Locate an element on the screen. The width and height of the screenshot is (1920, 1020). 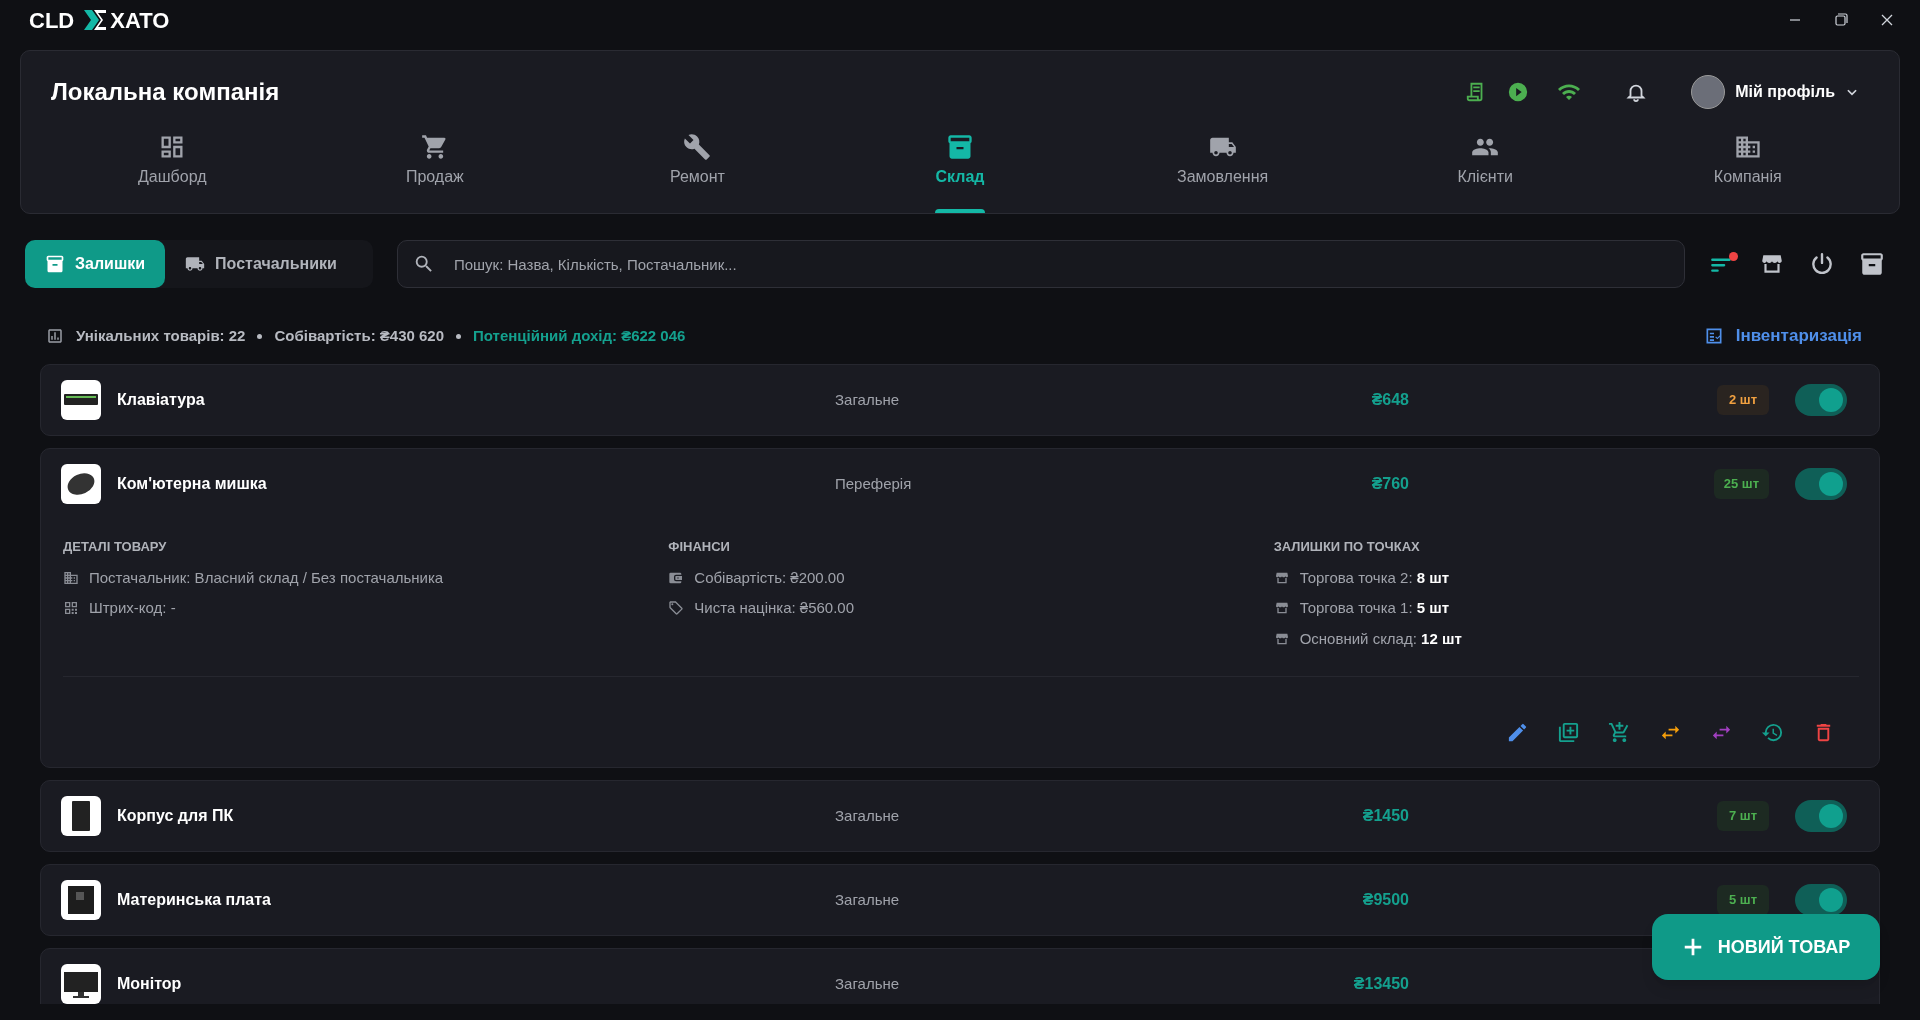
nav-tab: Замовлення is located at coordinates (1222, 165).